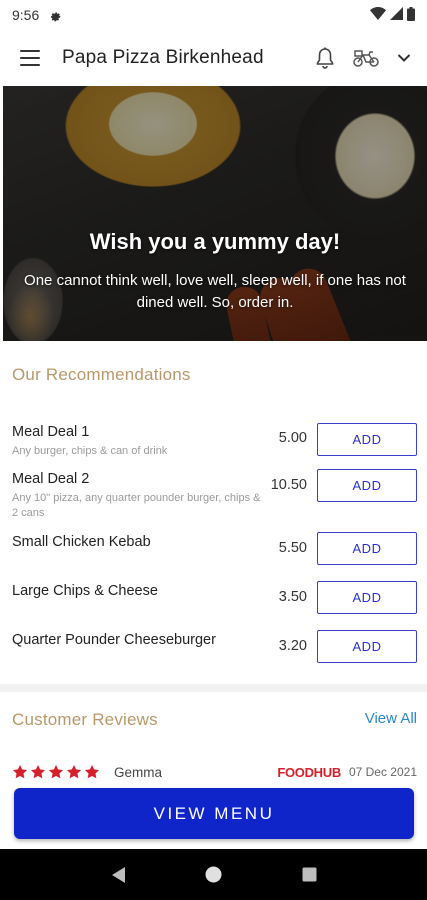  I want to click on item-price: 10.50, so click(288, 485).